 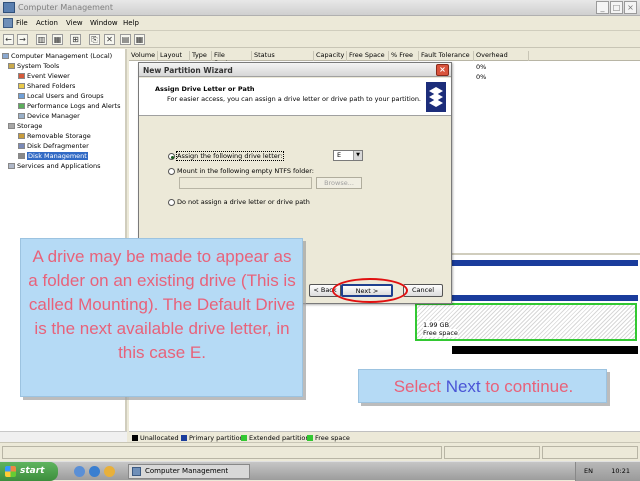 What do you see at coordinates (245, 183) in the screenshot?
I see `ntfs-folder-path-input` at bounding box center [245, 183].